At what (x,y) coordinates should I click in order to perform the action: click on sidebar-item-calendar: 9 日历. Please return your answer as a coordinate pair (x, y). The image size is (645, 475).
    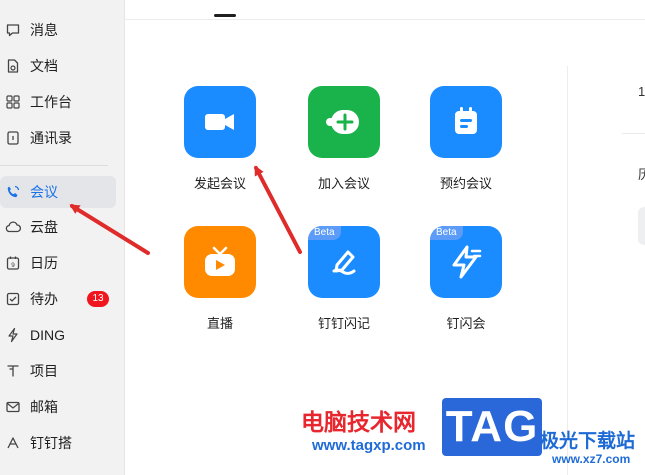
    Looking at the image, I should click on (58, 263).